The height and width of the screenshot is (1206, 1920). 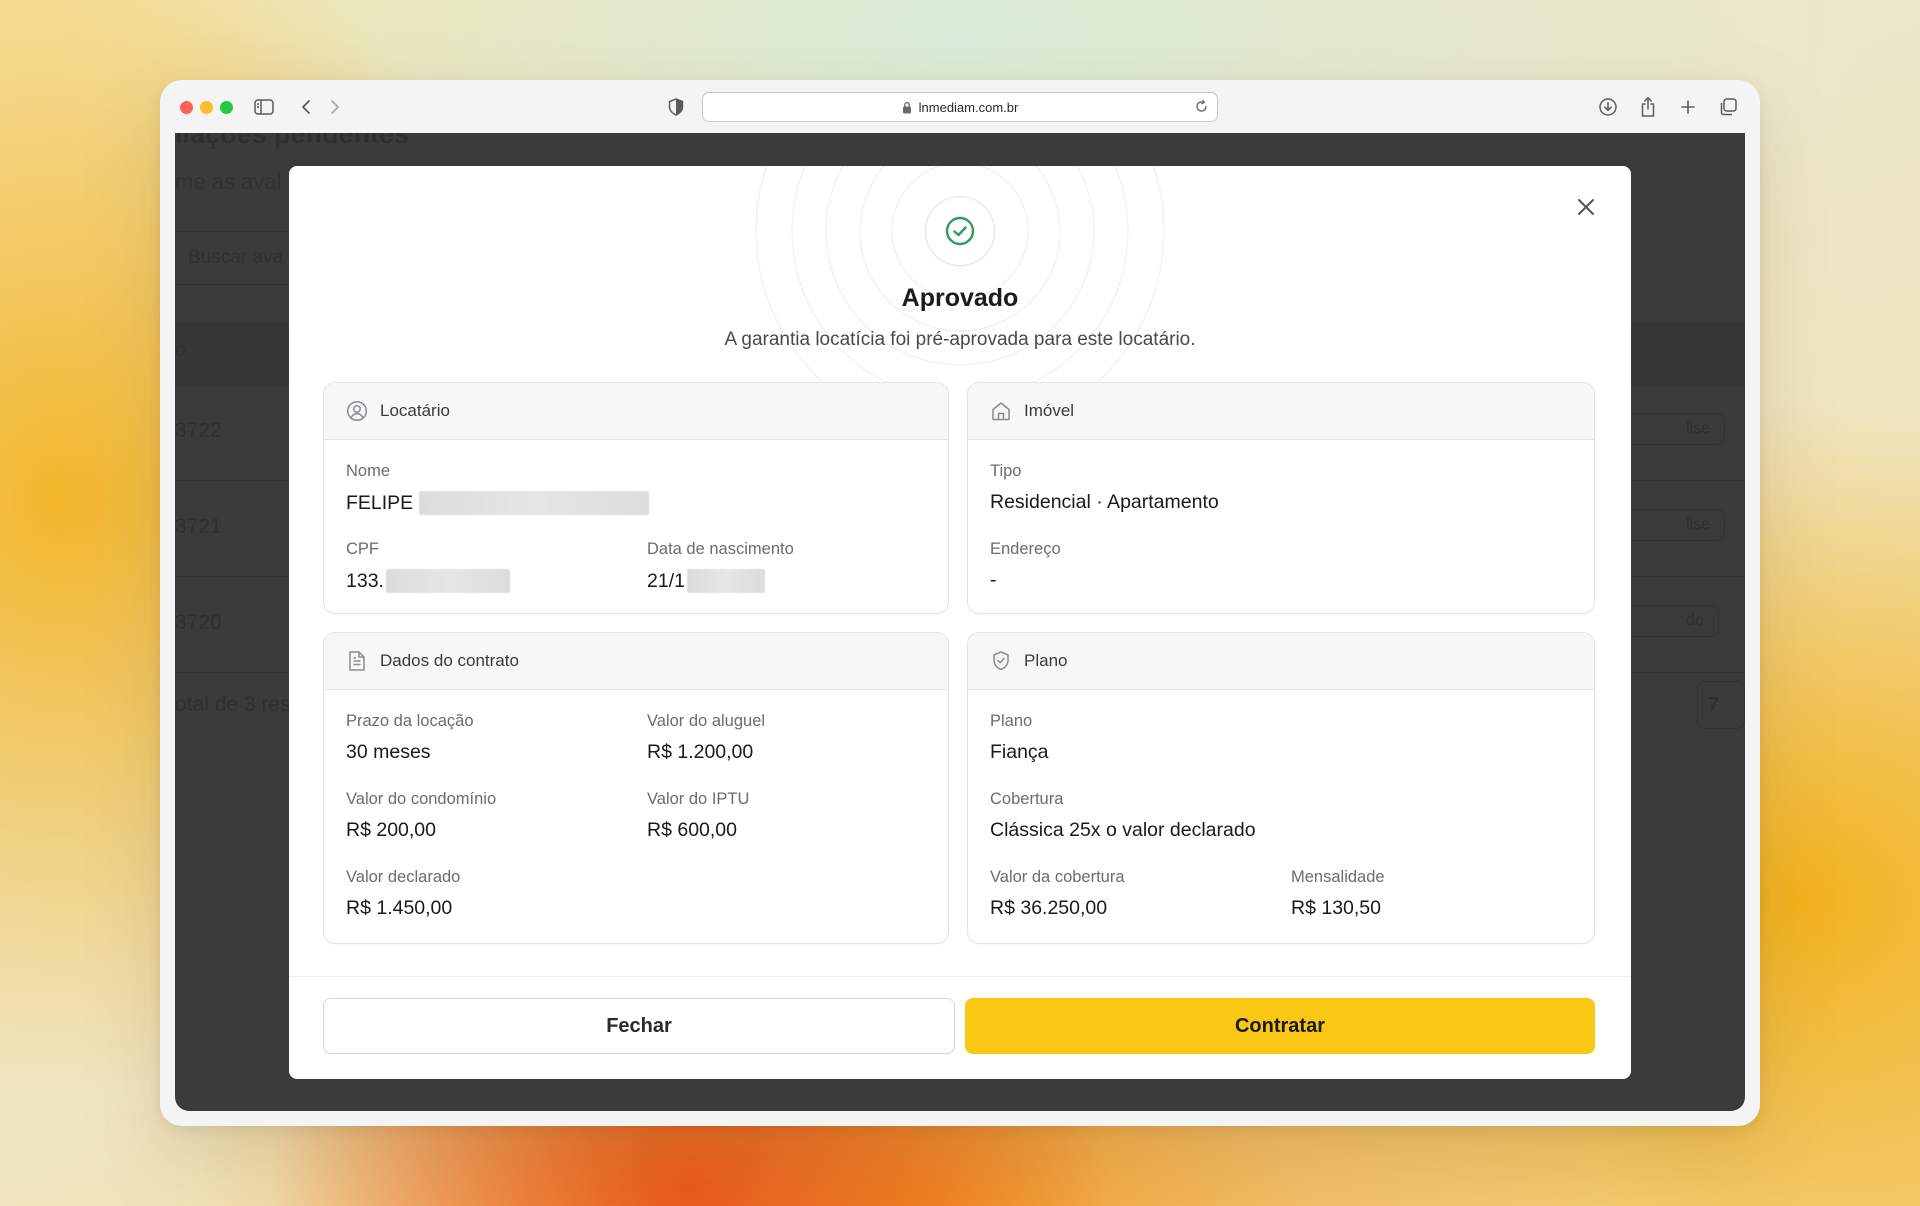 I want to click on tenant-cpf-value-row: 133., so click(x=428, y=581).